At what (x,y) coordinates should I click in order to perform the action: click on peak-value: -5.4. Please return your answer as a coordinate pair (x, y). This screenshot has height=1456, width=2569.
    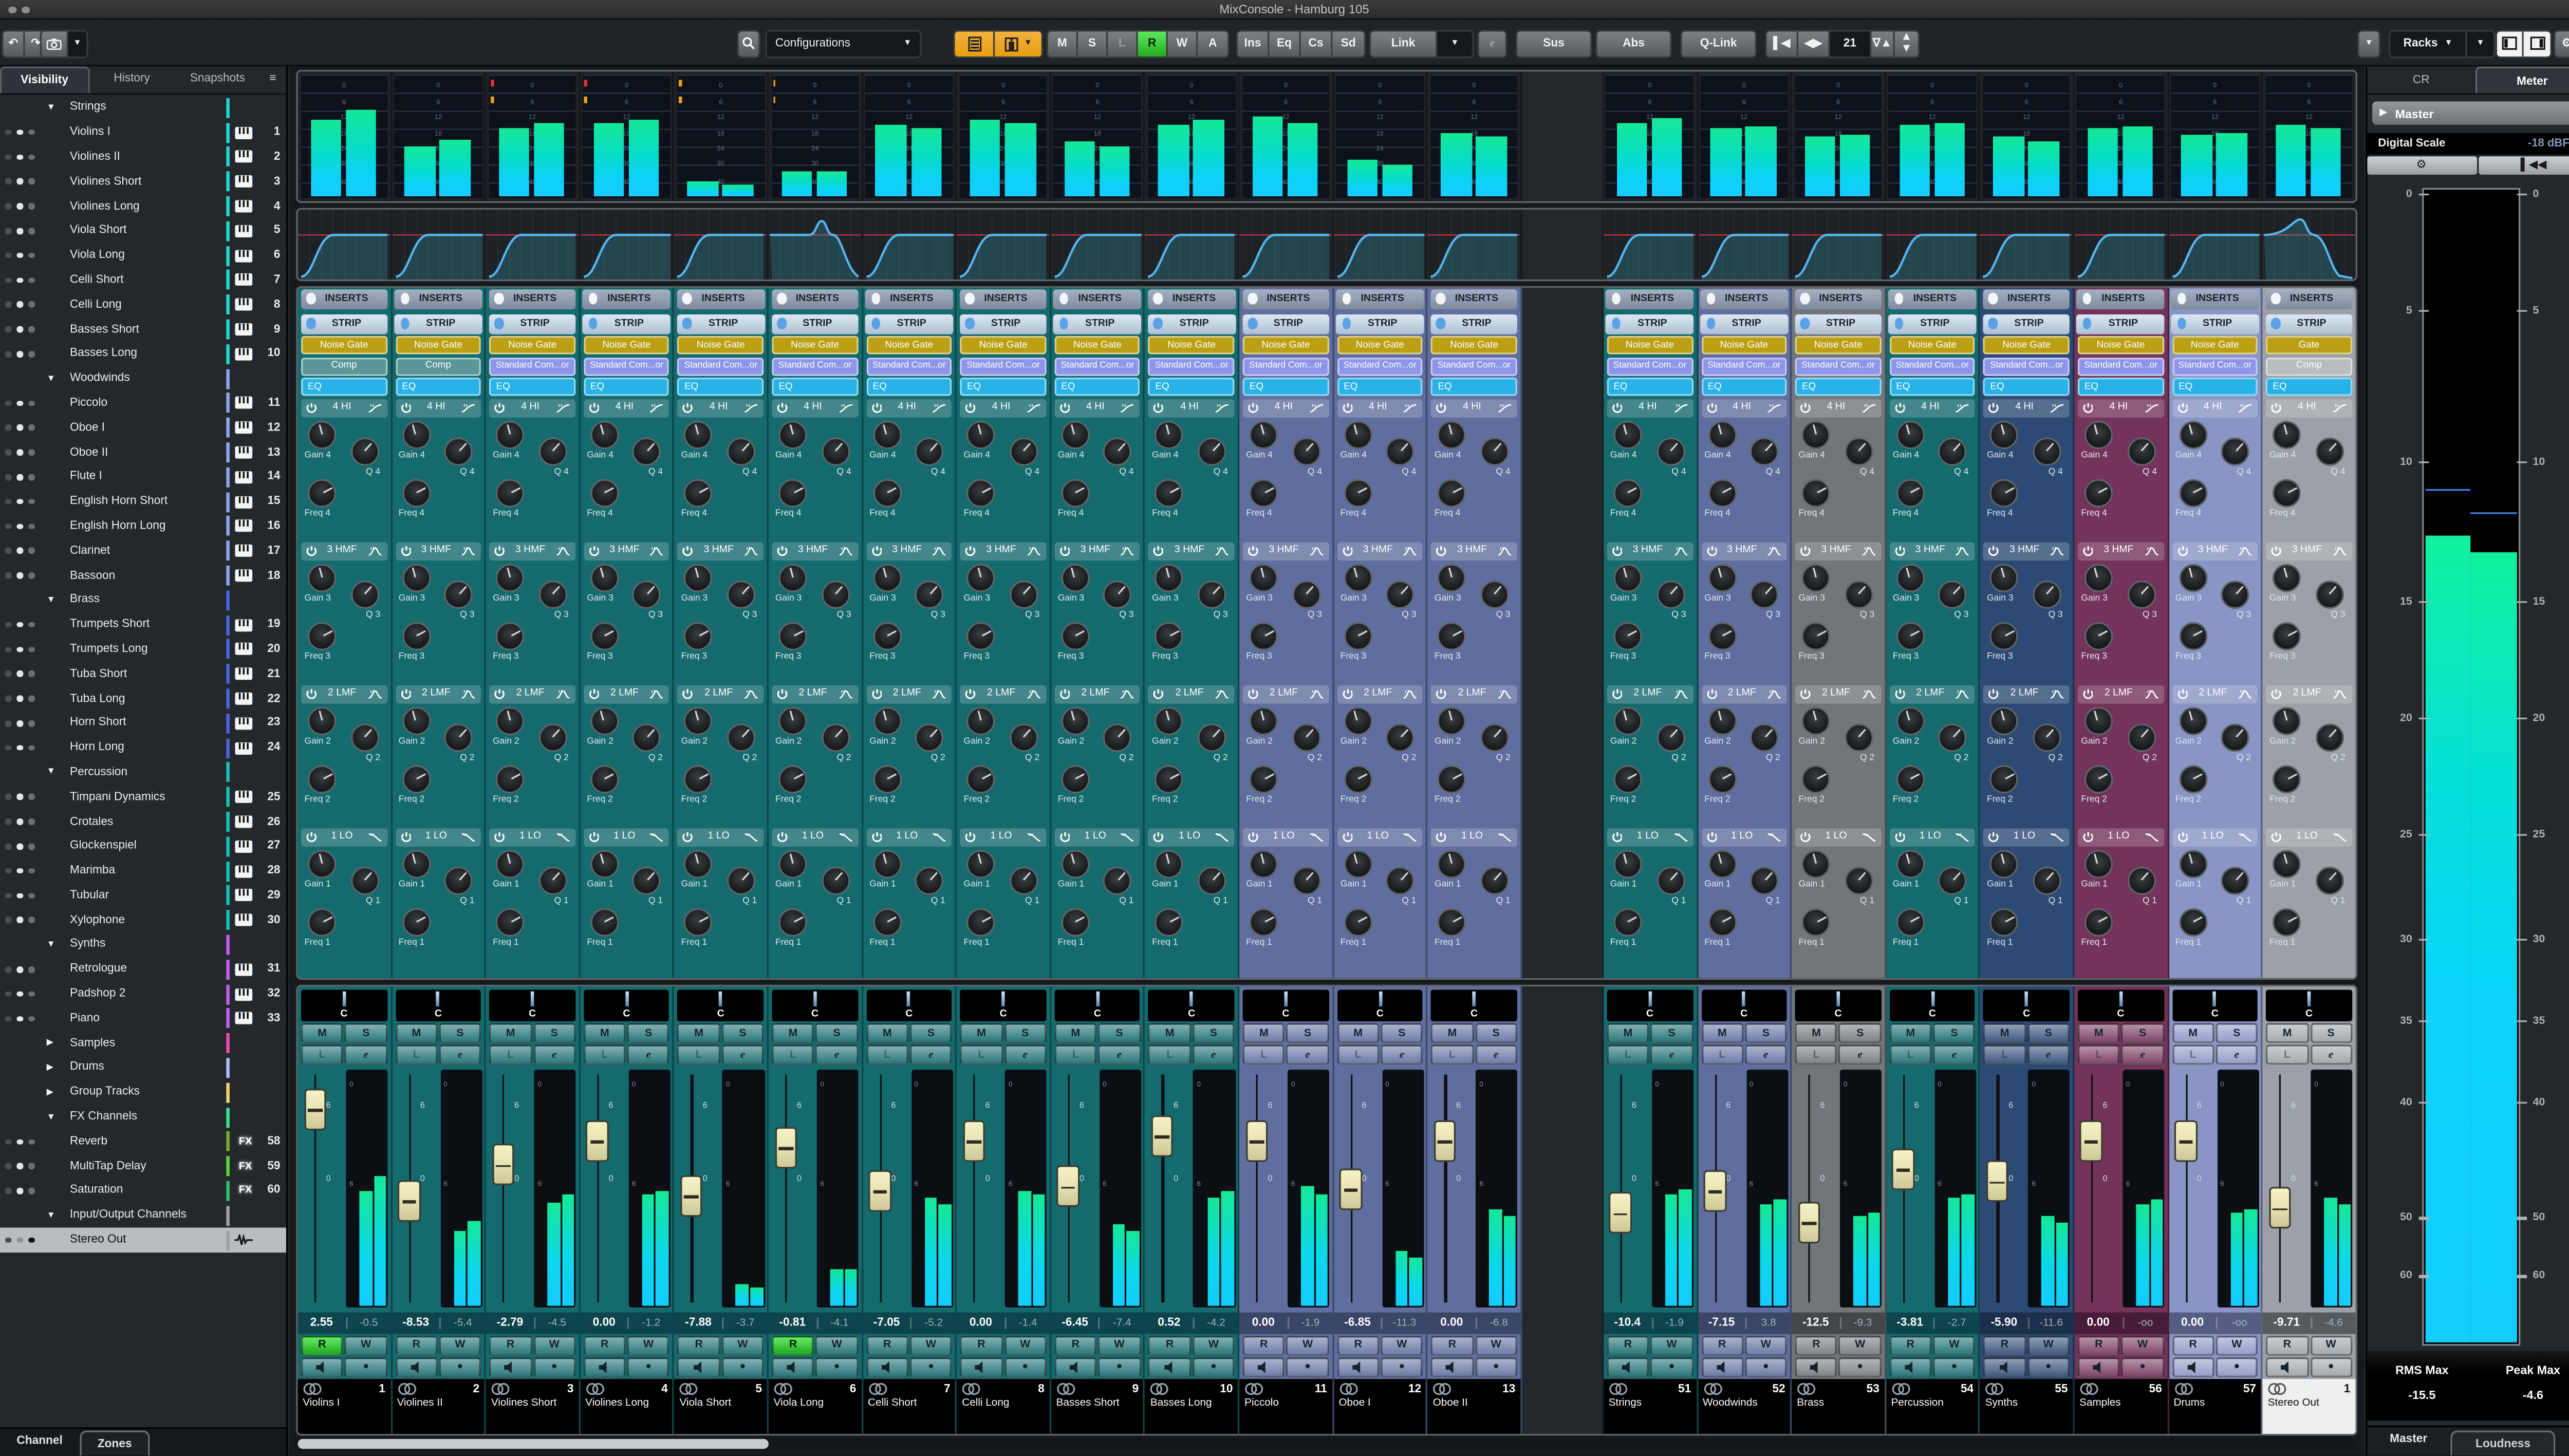
    Looking at the image, I should click on (461, 1322).